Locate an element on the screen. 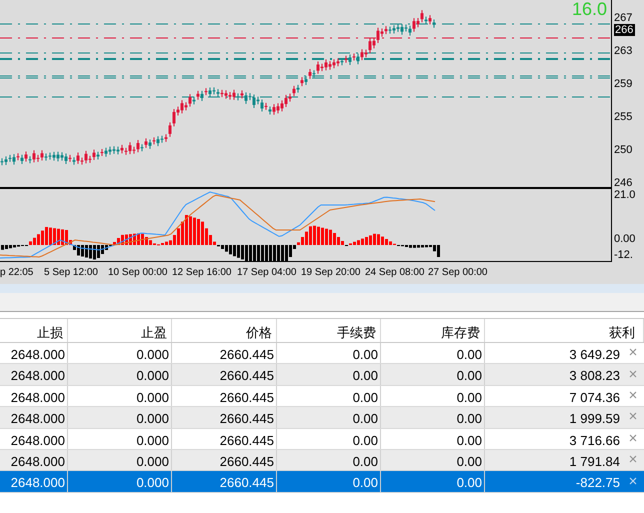  table-cell-text: 3 716.66 is located at coordinates (594, 440).